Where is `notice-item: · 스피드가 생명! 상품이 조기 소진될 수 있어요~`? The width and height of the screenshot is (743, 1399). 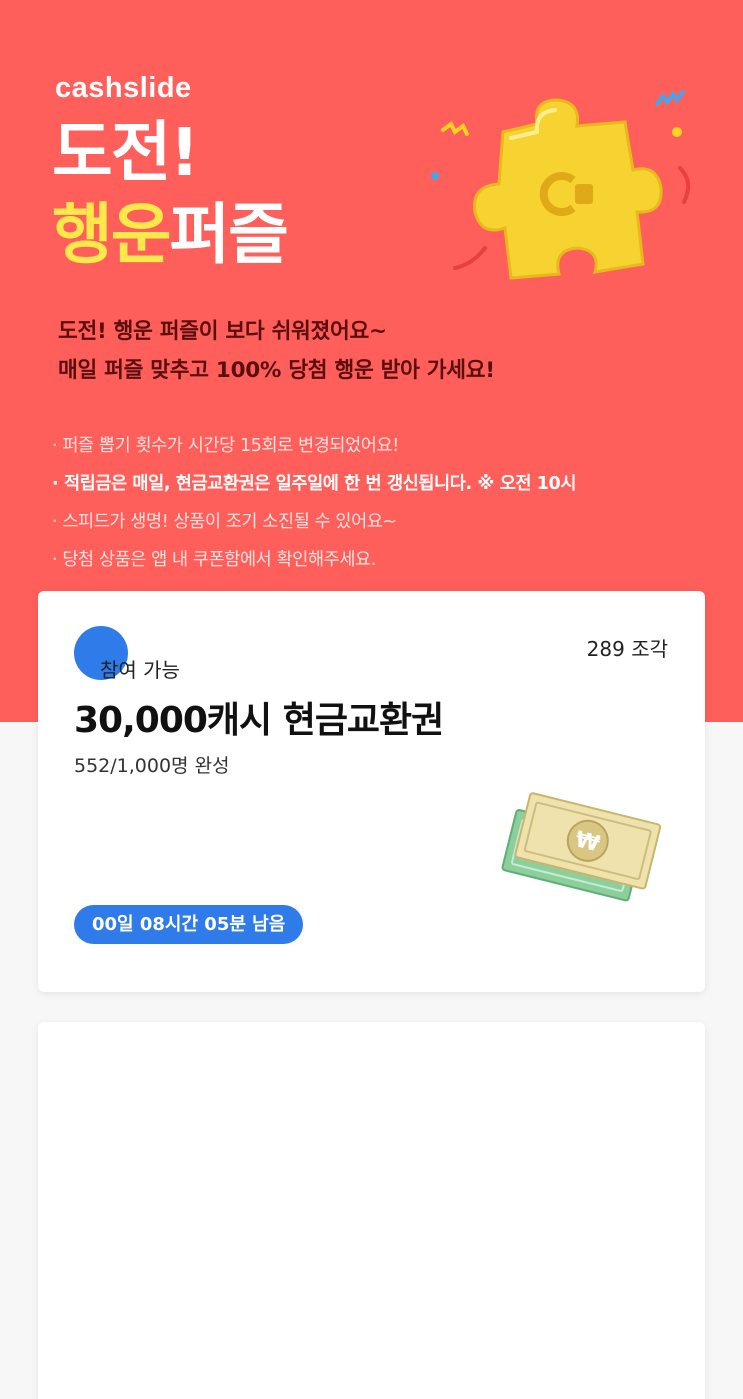 notice-item: · 스피드가 생명! 상품이 조기 소진될 수 있어요~ is located at coordinates (224, 522).